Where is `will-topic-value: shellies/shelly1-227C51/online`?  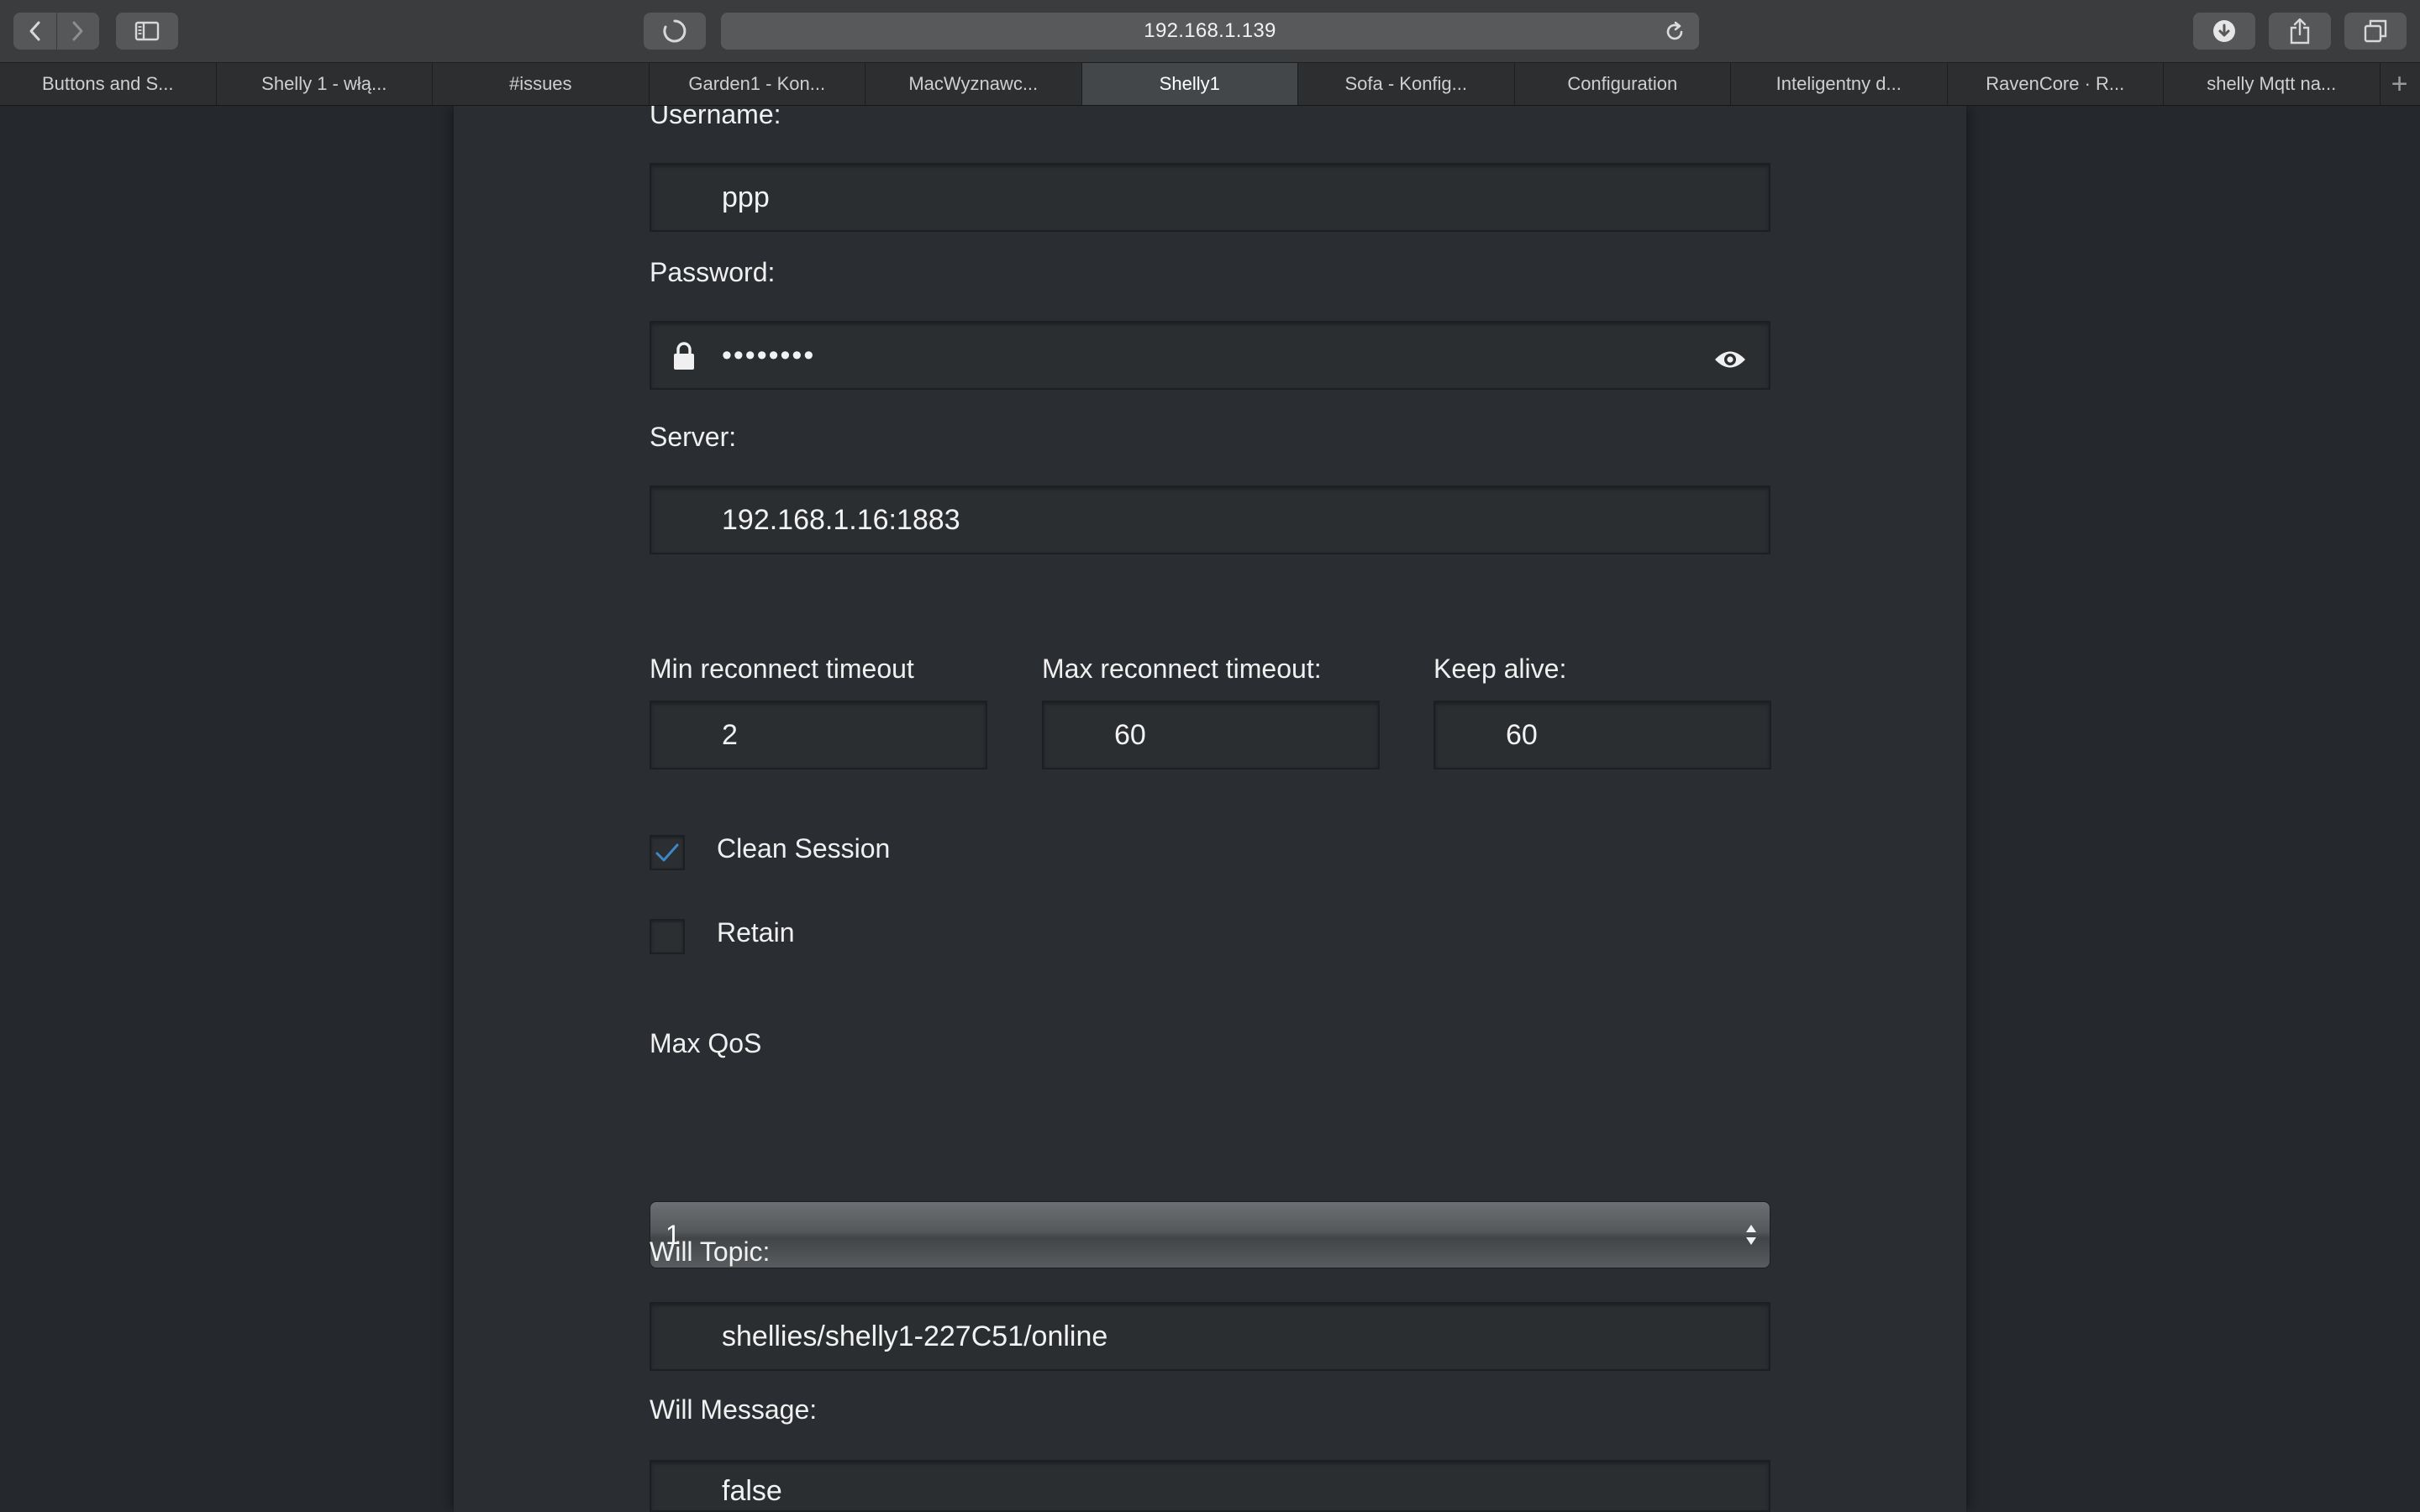 will-topic-value: shellies/shelly1-227C51/online is located at coordinates (915, 1336).